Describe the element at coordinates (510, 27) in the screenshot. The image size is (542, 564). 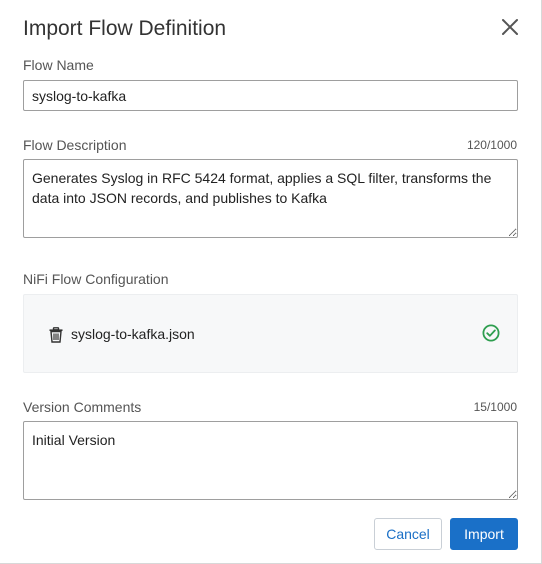
I see `close-icon` at that location.